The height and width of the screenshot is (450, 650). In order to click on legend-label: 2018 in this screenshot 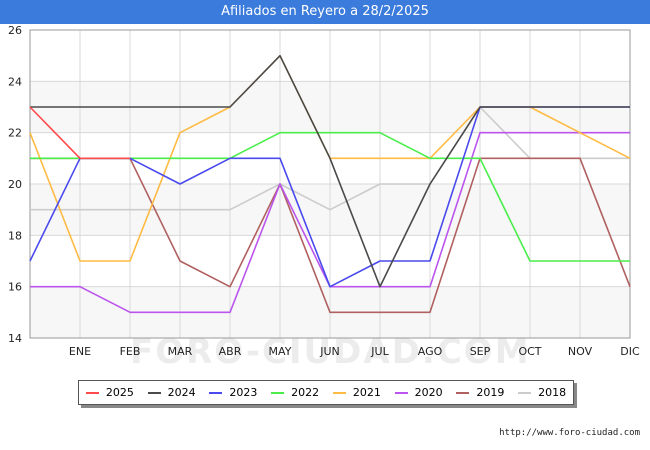, I will do `click(552, 392)`.